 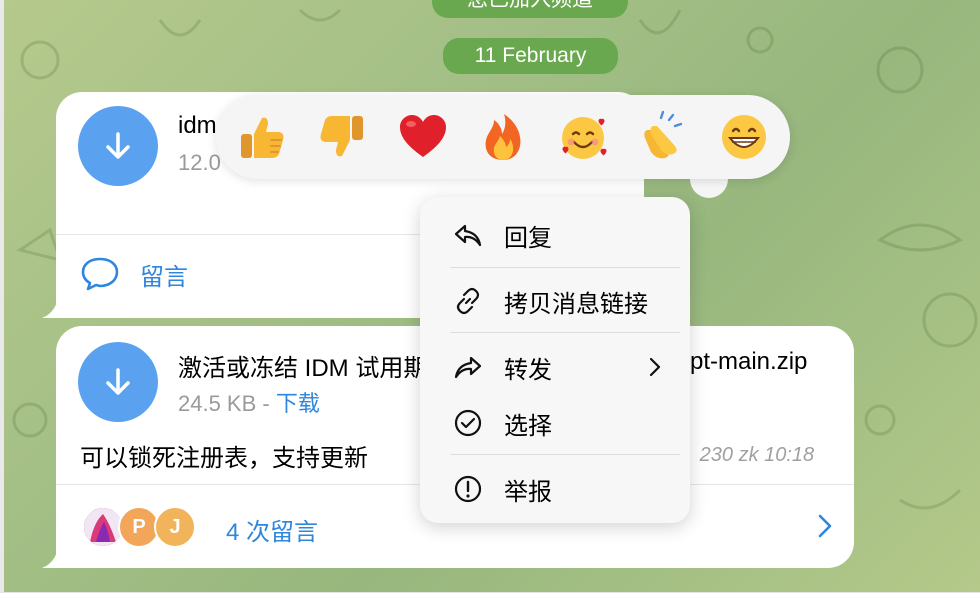 I want to click on menu-item-copy-link: 拷贝消息链接, so click(x=555, y=301).